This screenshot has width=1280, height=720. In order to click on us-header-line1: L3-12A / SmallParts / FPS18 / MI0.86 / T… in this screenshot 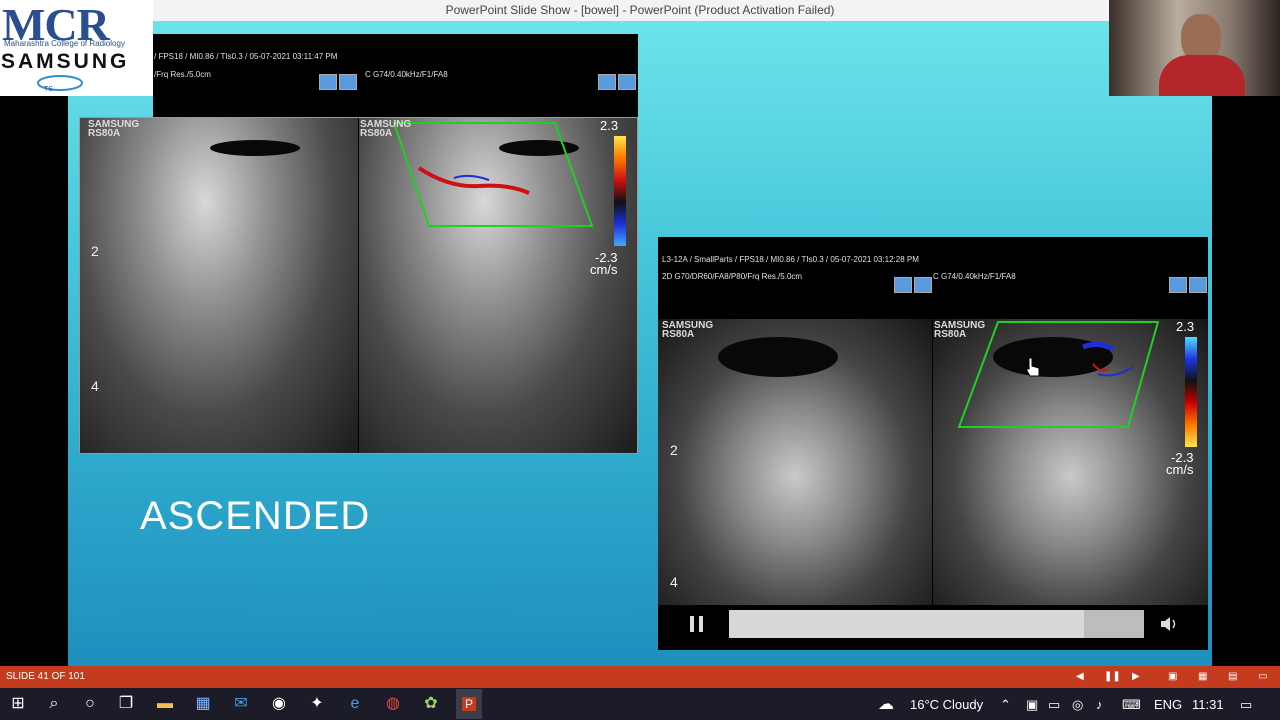, I will do `click(790, 259)`.